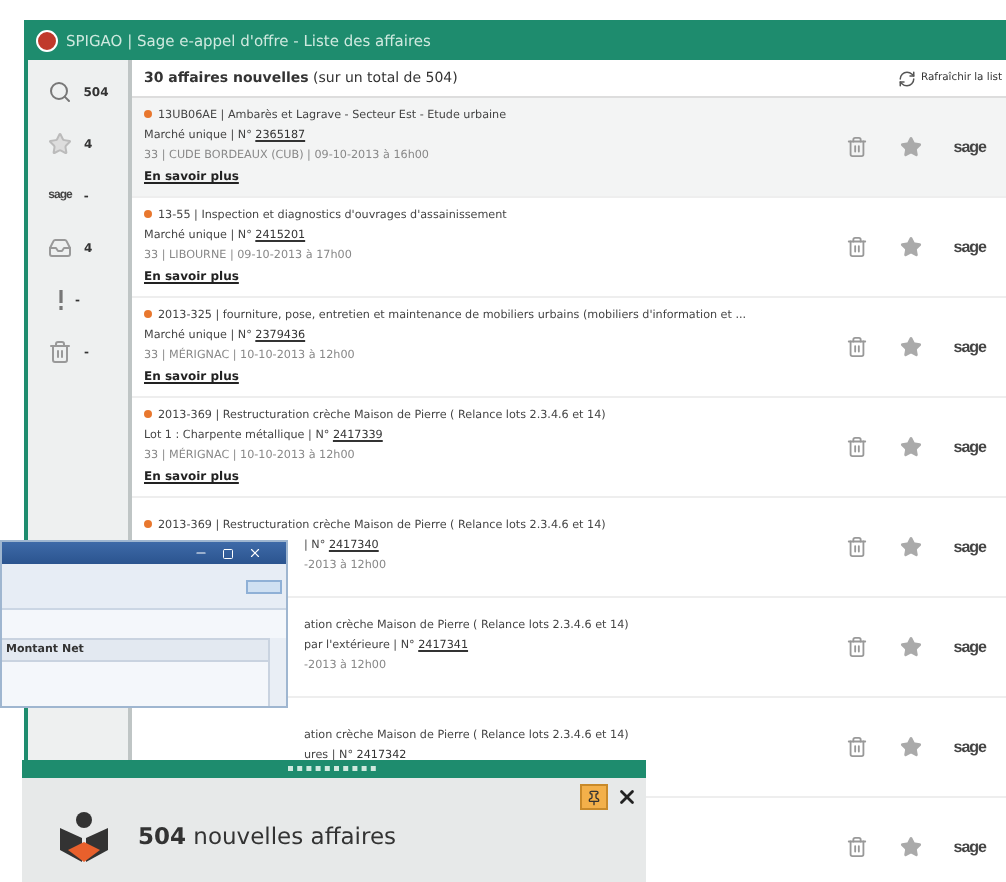 The height and width of the screenshot is (882, 1006). I want to click on minimize-icon, so click(201, 553).